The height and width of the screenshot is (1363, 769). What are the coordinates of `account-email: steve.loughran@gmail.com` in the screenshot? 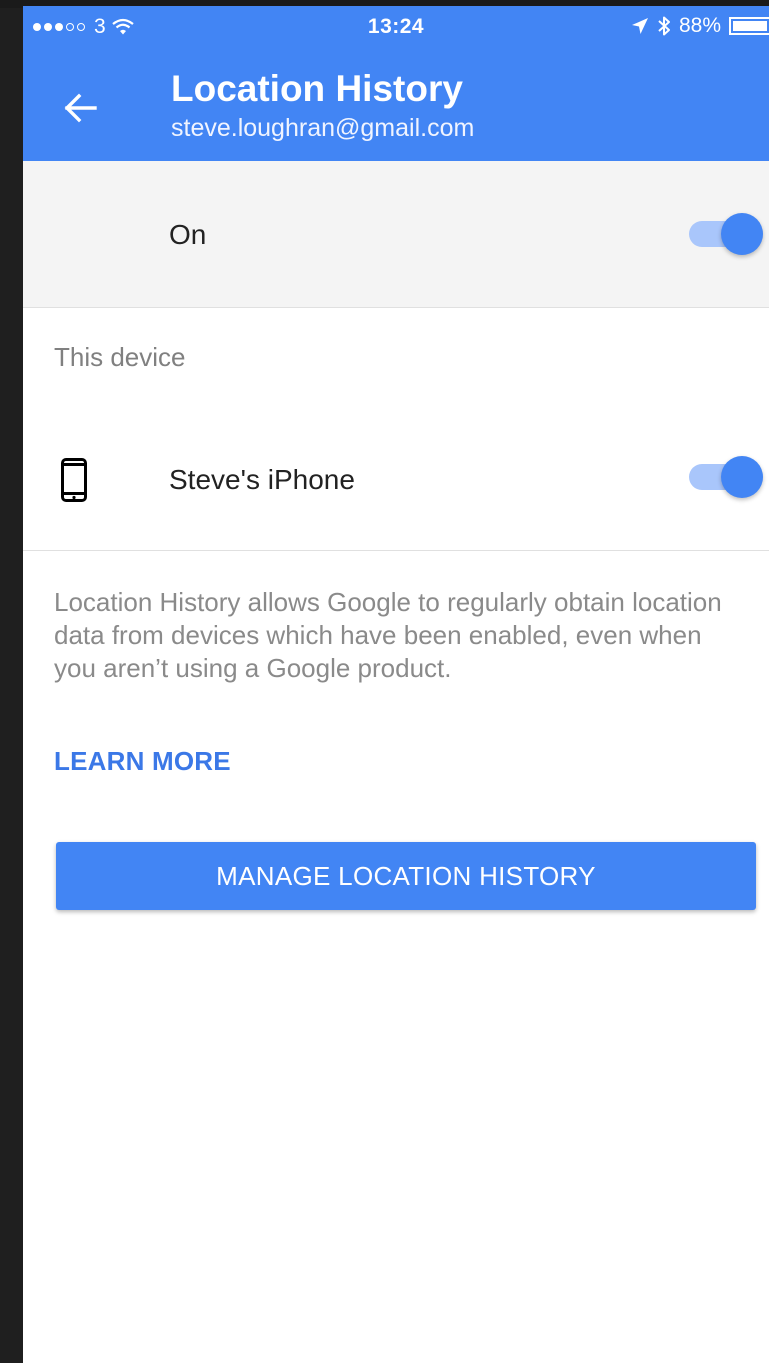 It's located at (323, 128).